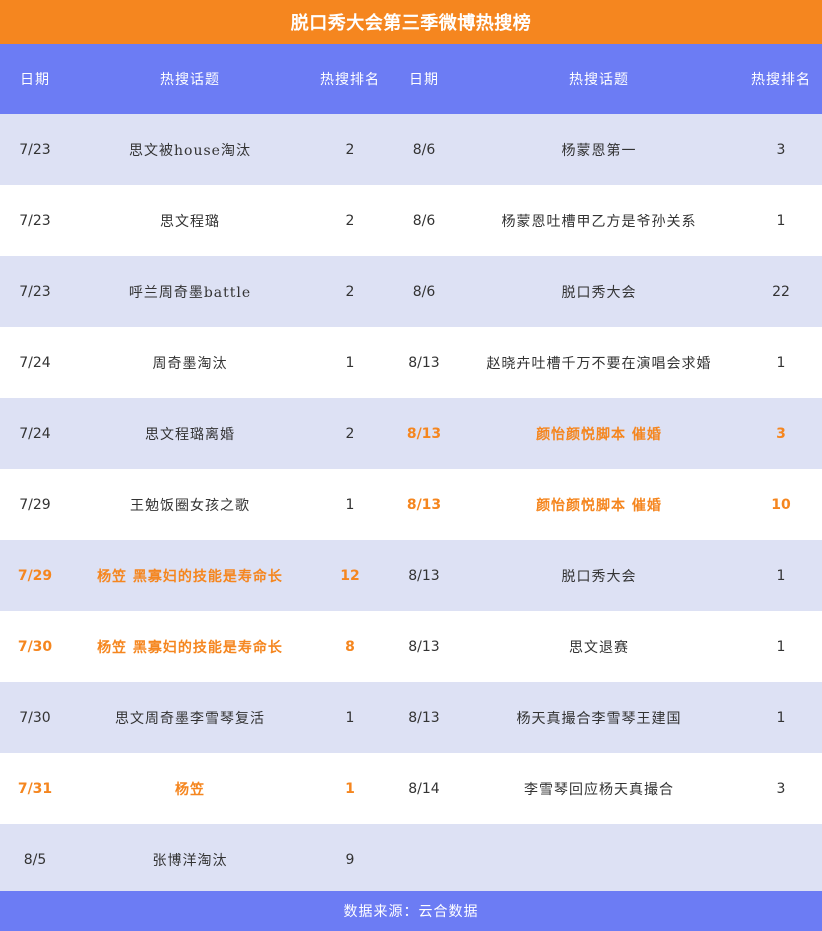  I want to click on table-row: 8/5 张博洋淘汰 9, so click(411, 859).